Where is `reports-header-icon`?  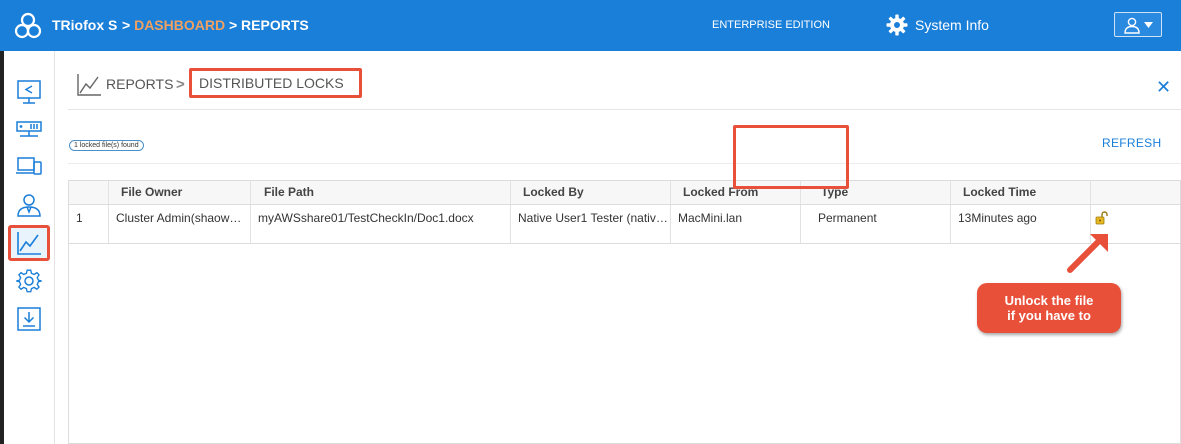
reports-header-icon is located at coordinates (89, 85).